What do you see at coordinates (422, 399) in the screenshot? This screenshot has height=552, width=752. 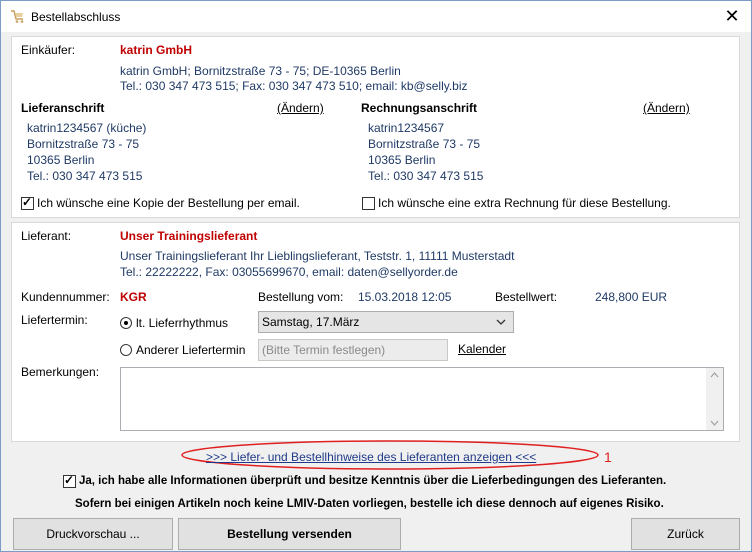 I see `remarks-textarea` at bounding box center [422, 399].